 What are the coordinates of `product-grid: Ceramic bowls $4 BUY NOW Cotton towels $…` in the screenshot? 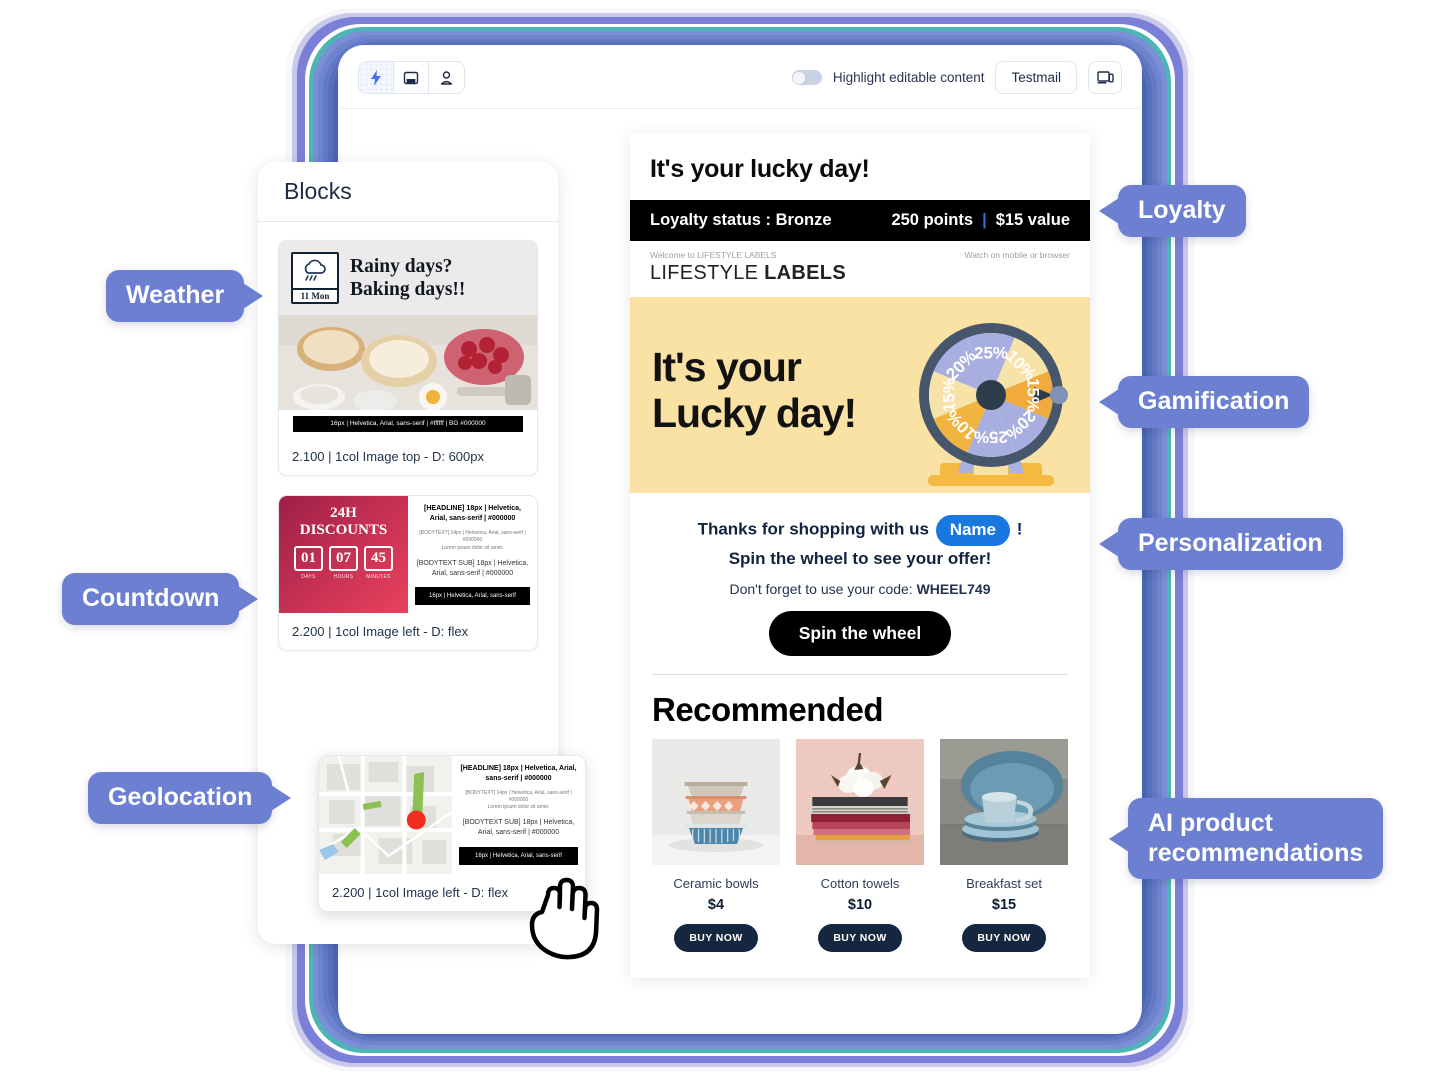 It's located at (860, 858).